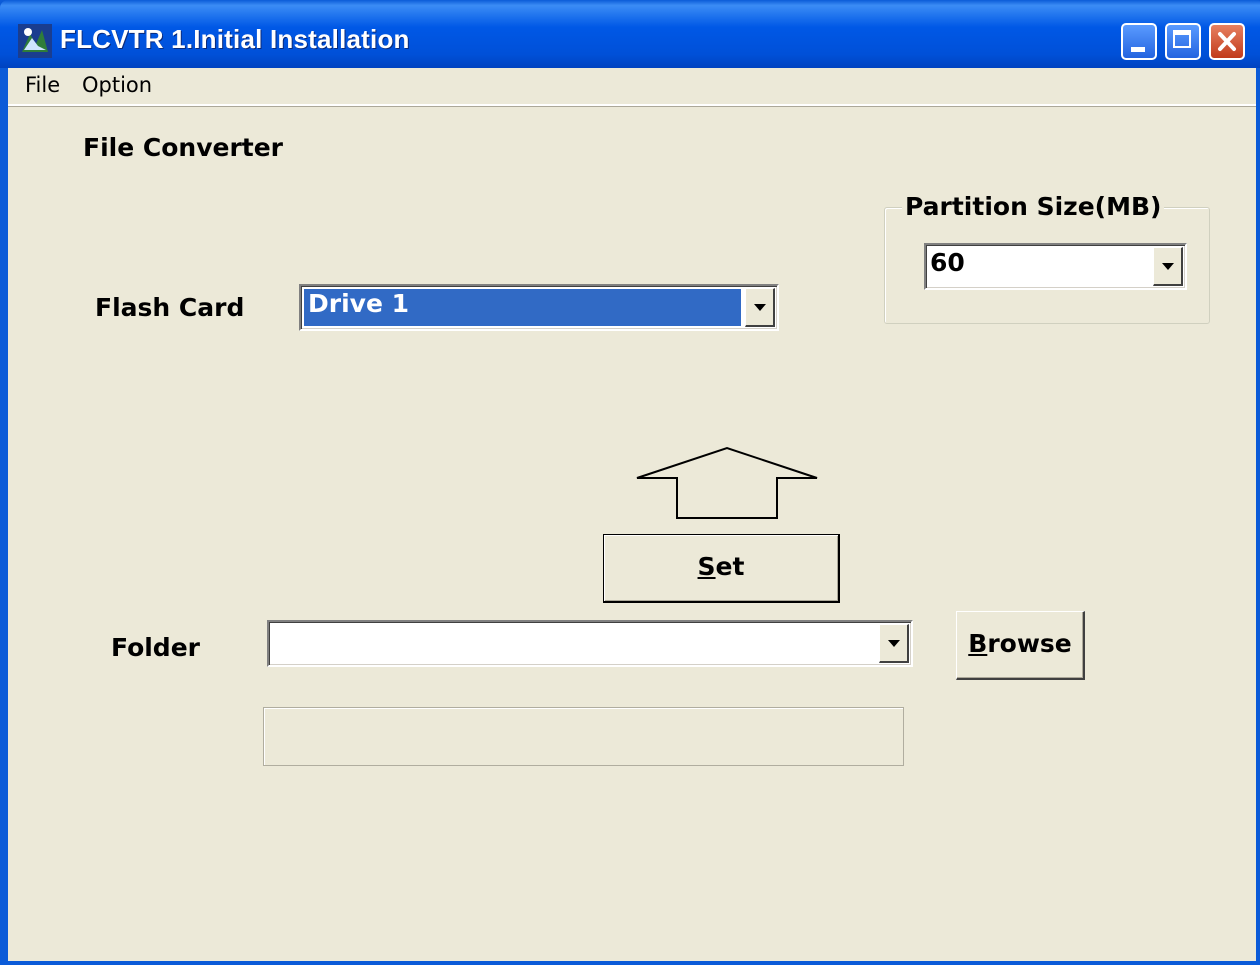 This screenshot has width=1260, height=965. What do you see at coordinates (706, 566) in the screenshot?
I see `set-button-mnemonic: S` at bounding box center [706, 566].